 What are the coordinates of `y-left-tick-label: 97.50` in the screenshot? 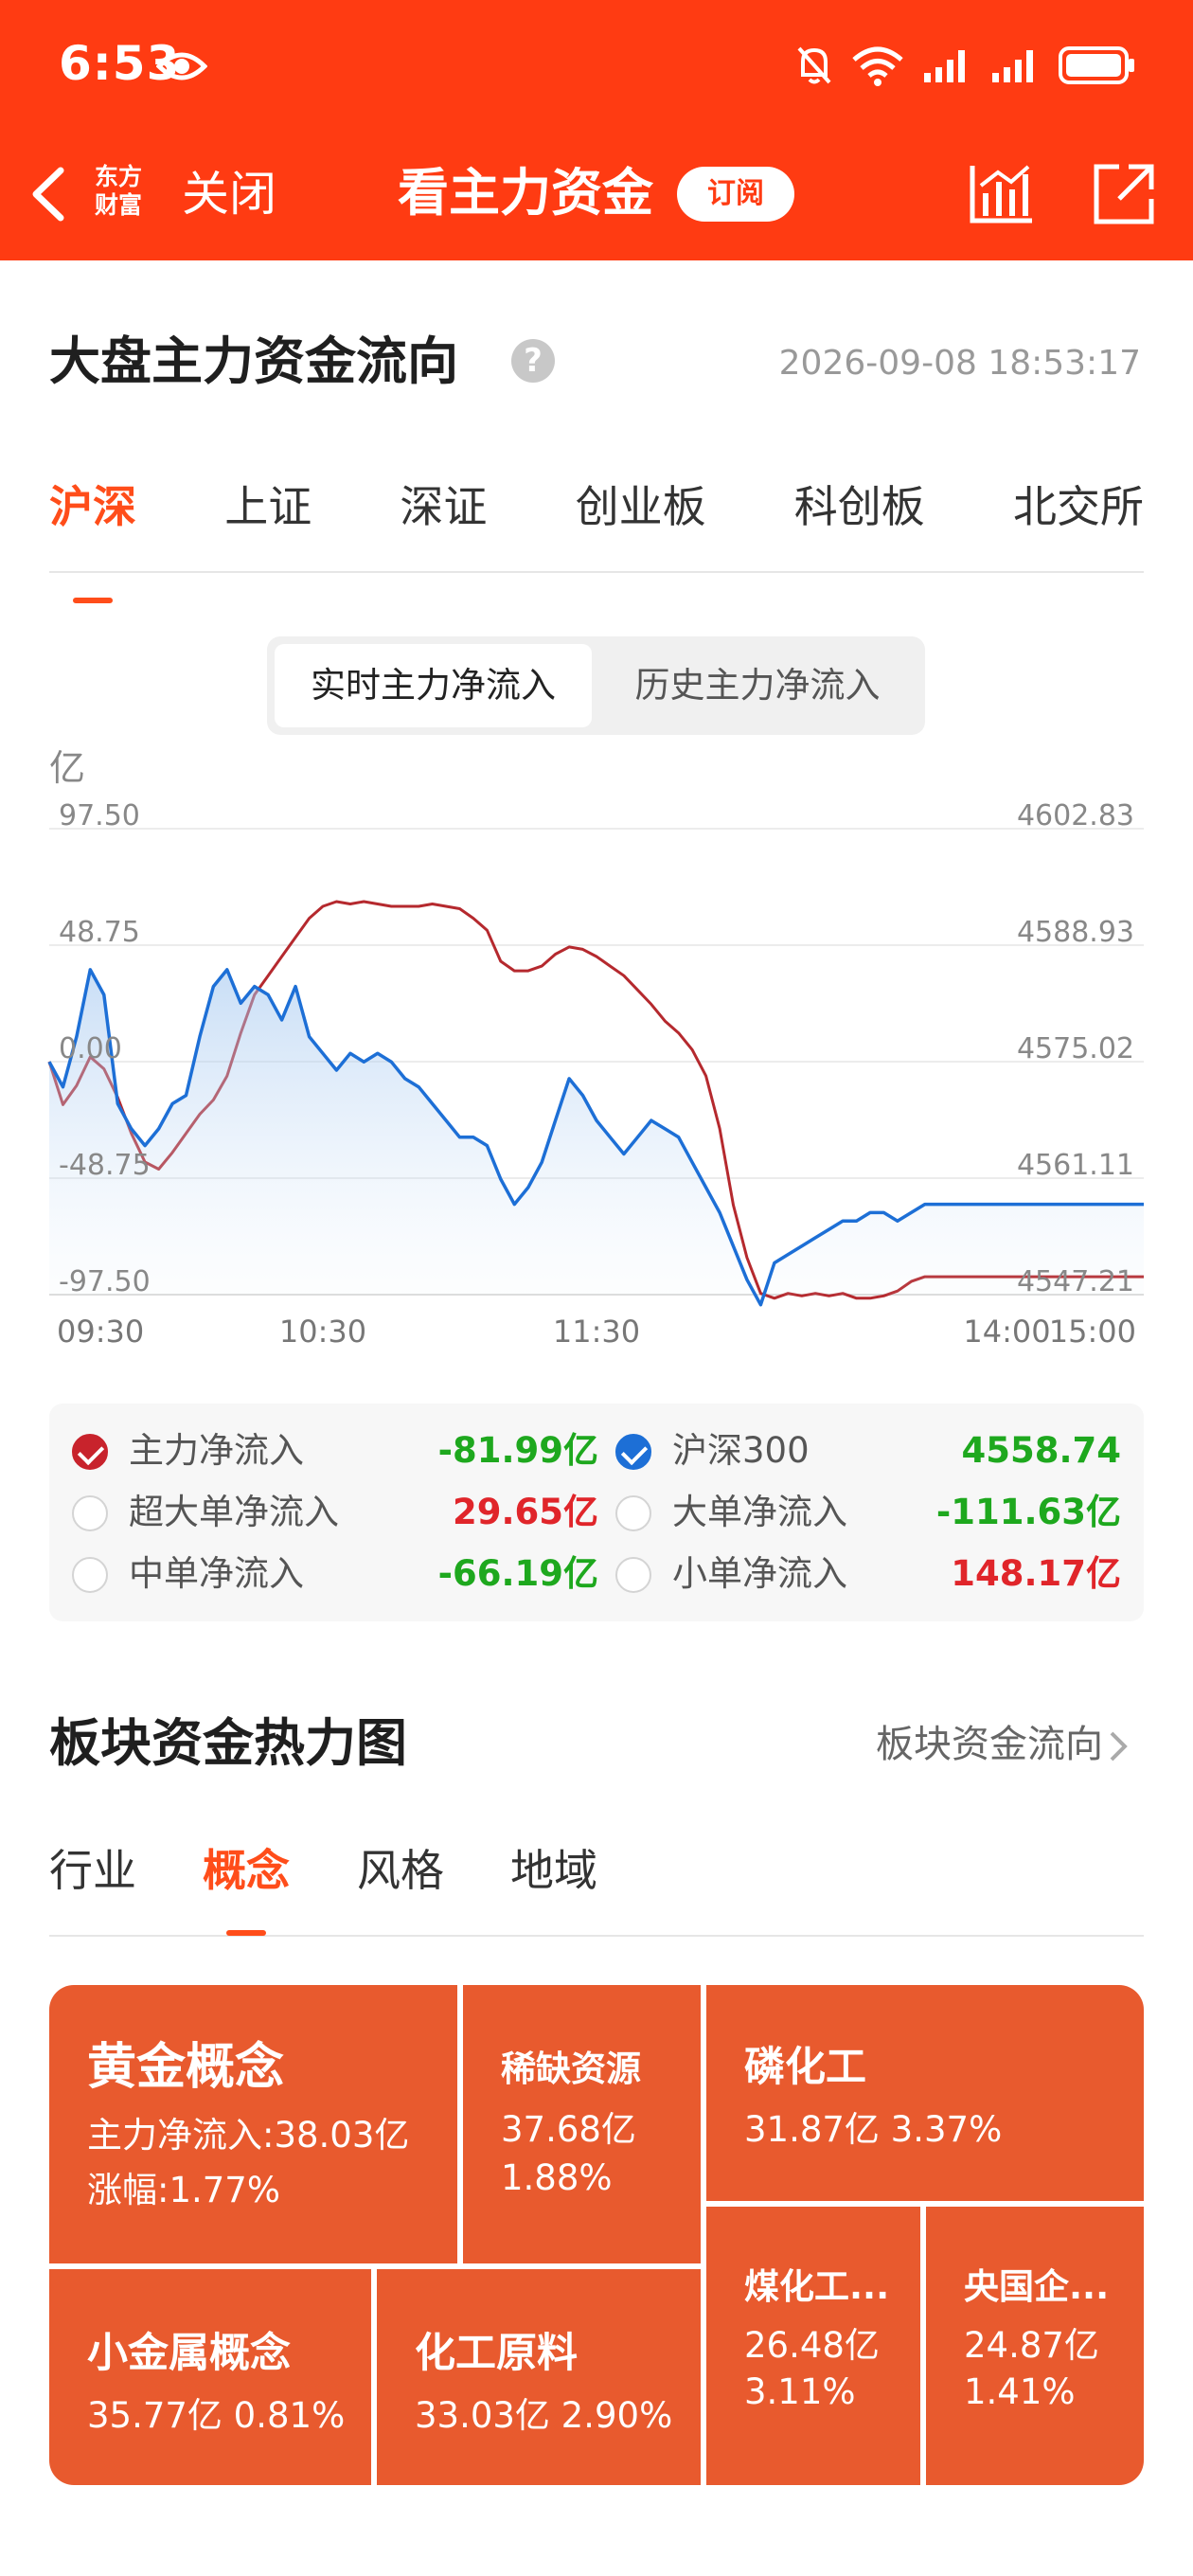 It's located at (99, 815).